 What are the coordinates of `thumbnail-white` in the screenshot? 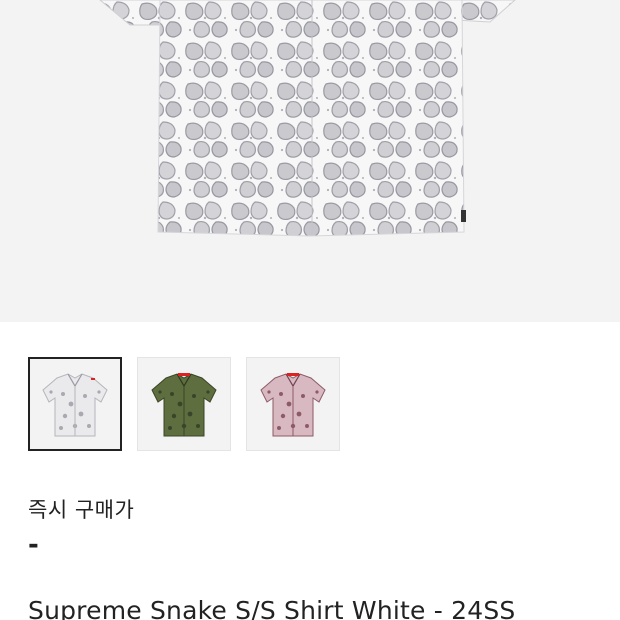 It's located at (75, 404).